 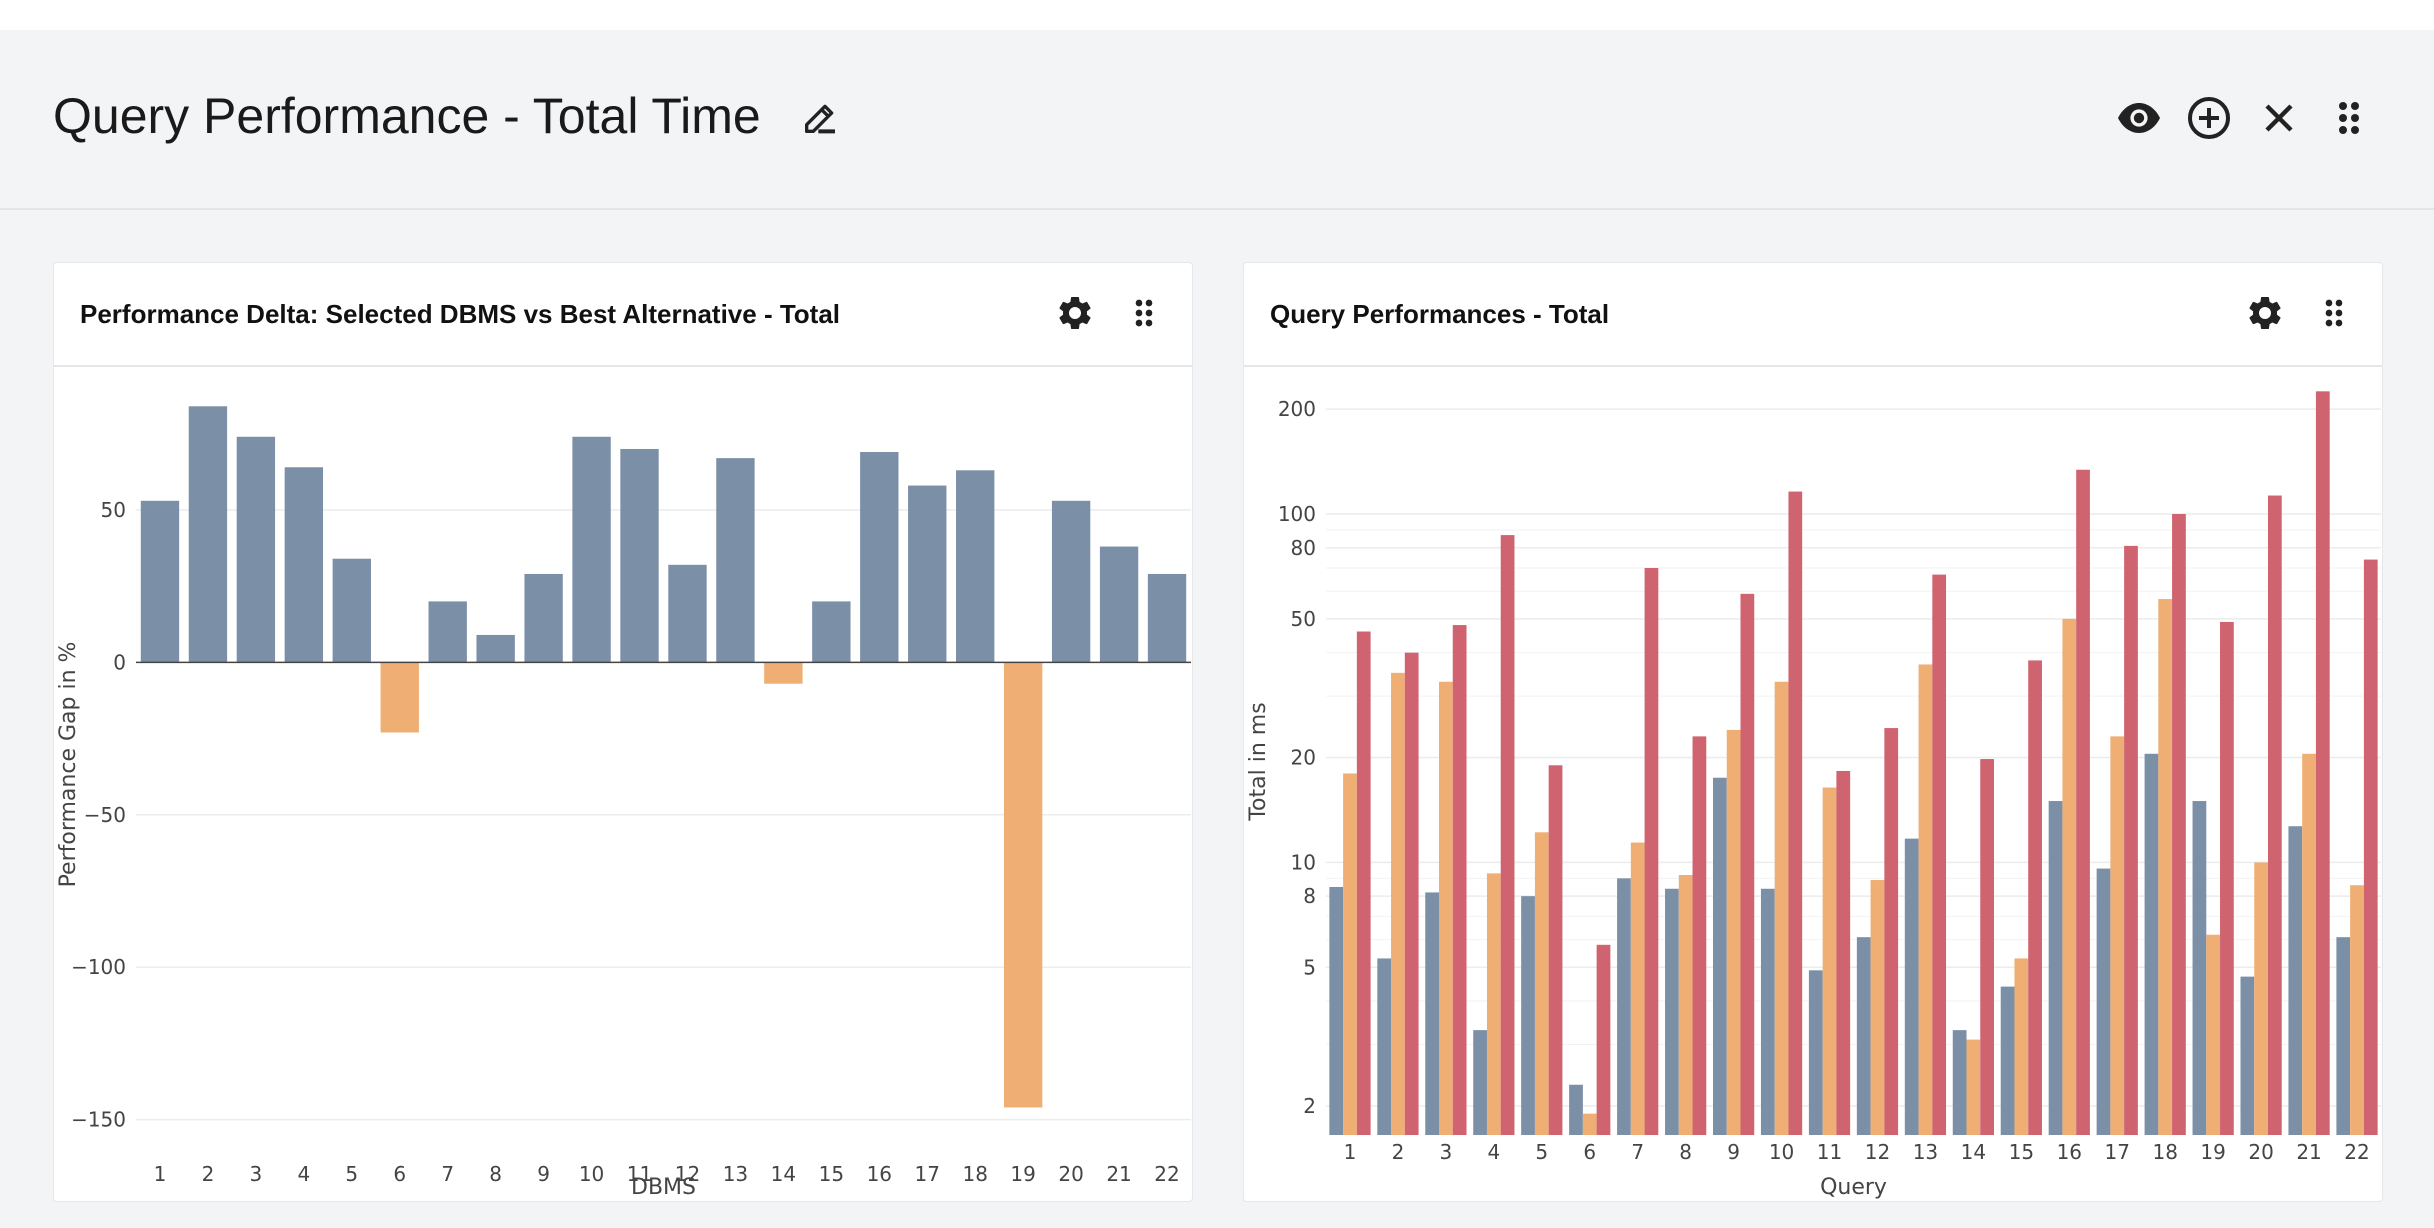 What do you see at coordinates (1925, 1152) in the screenshot?
I see `x-tick-label: 13` at bounding box center [1925, 1152].